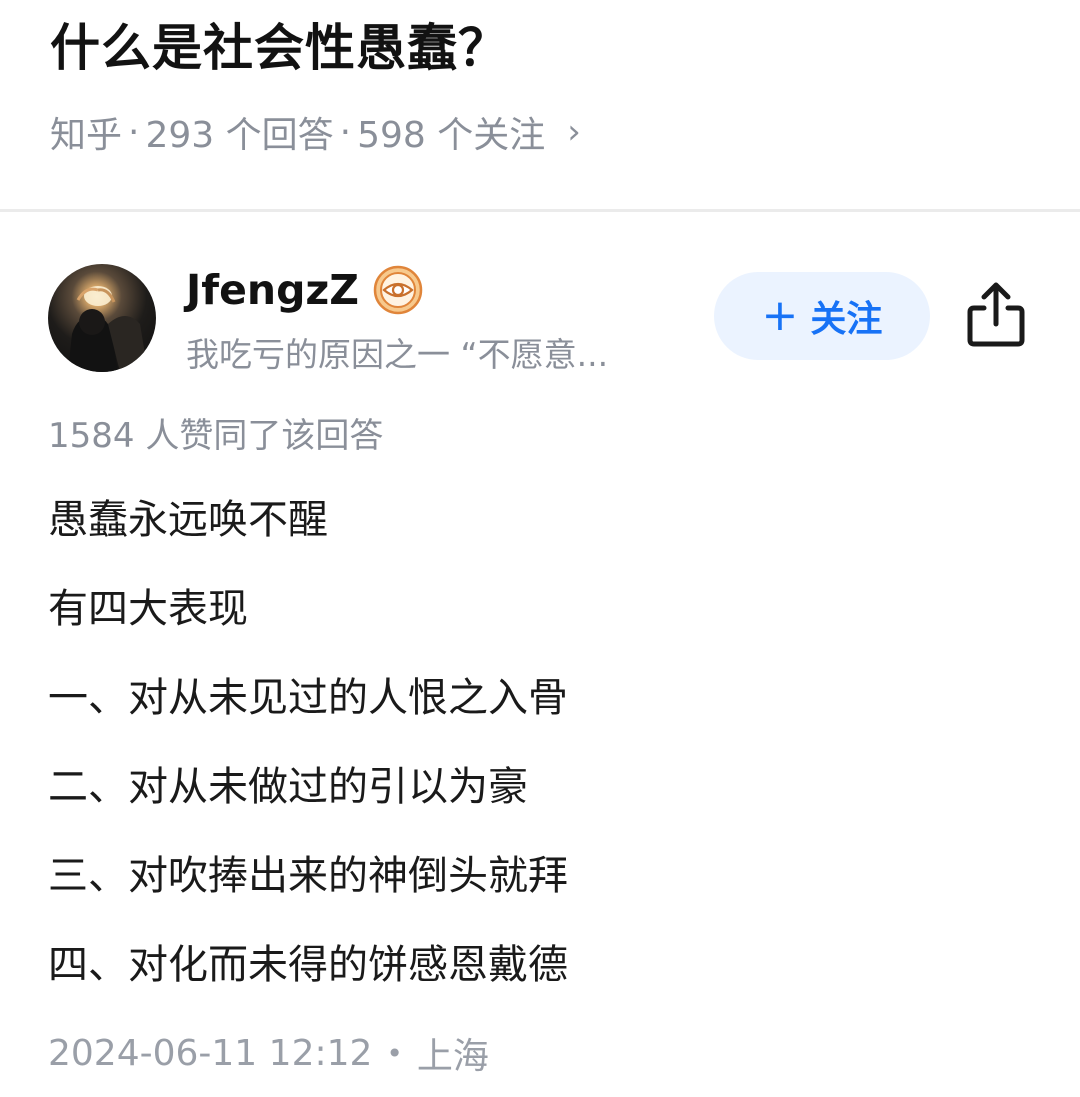 This screenshot has height=1097, width=1080. Describe the element at coordinates (216, 436) in the screenshot. I see `vote-count: 1584 人赞同了该回答` at that location.